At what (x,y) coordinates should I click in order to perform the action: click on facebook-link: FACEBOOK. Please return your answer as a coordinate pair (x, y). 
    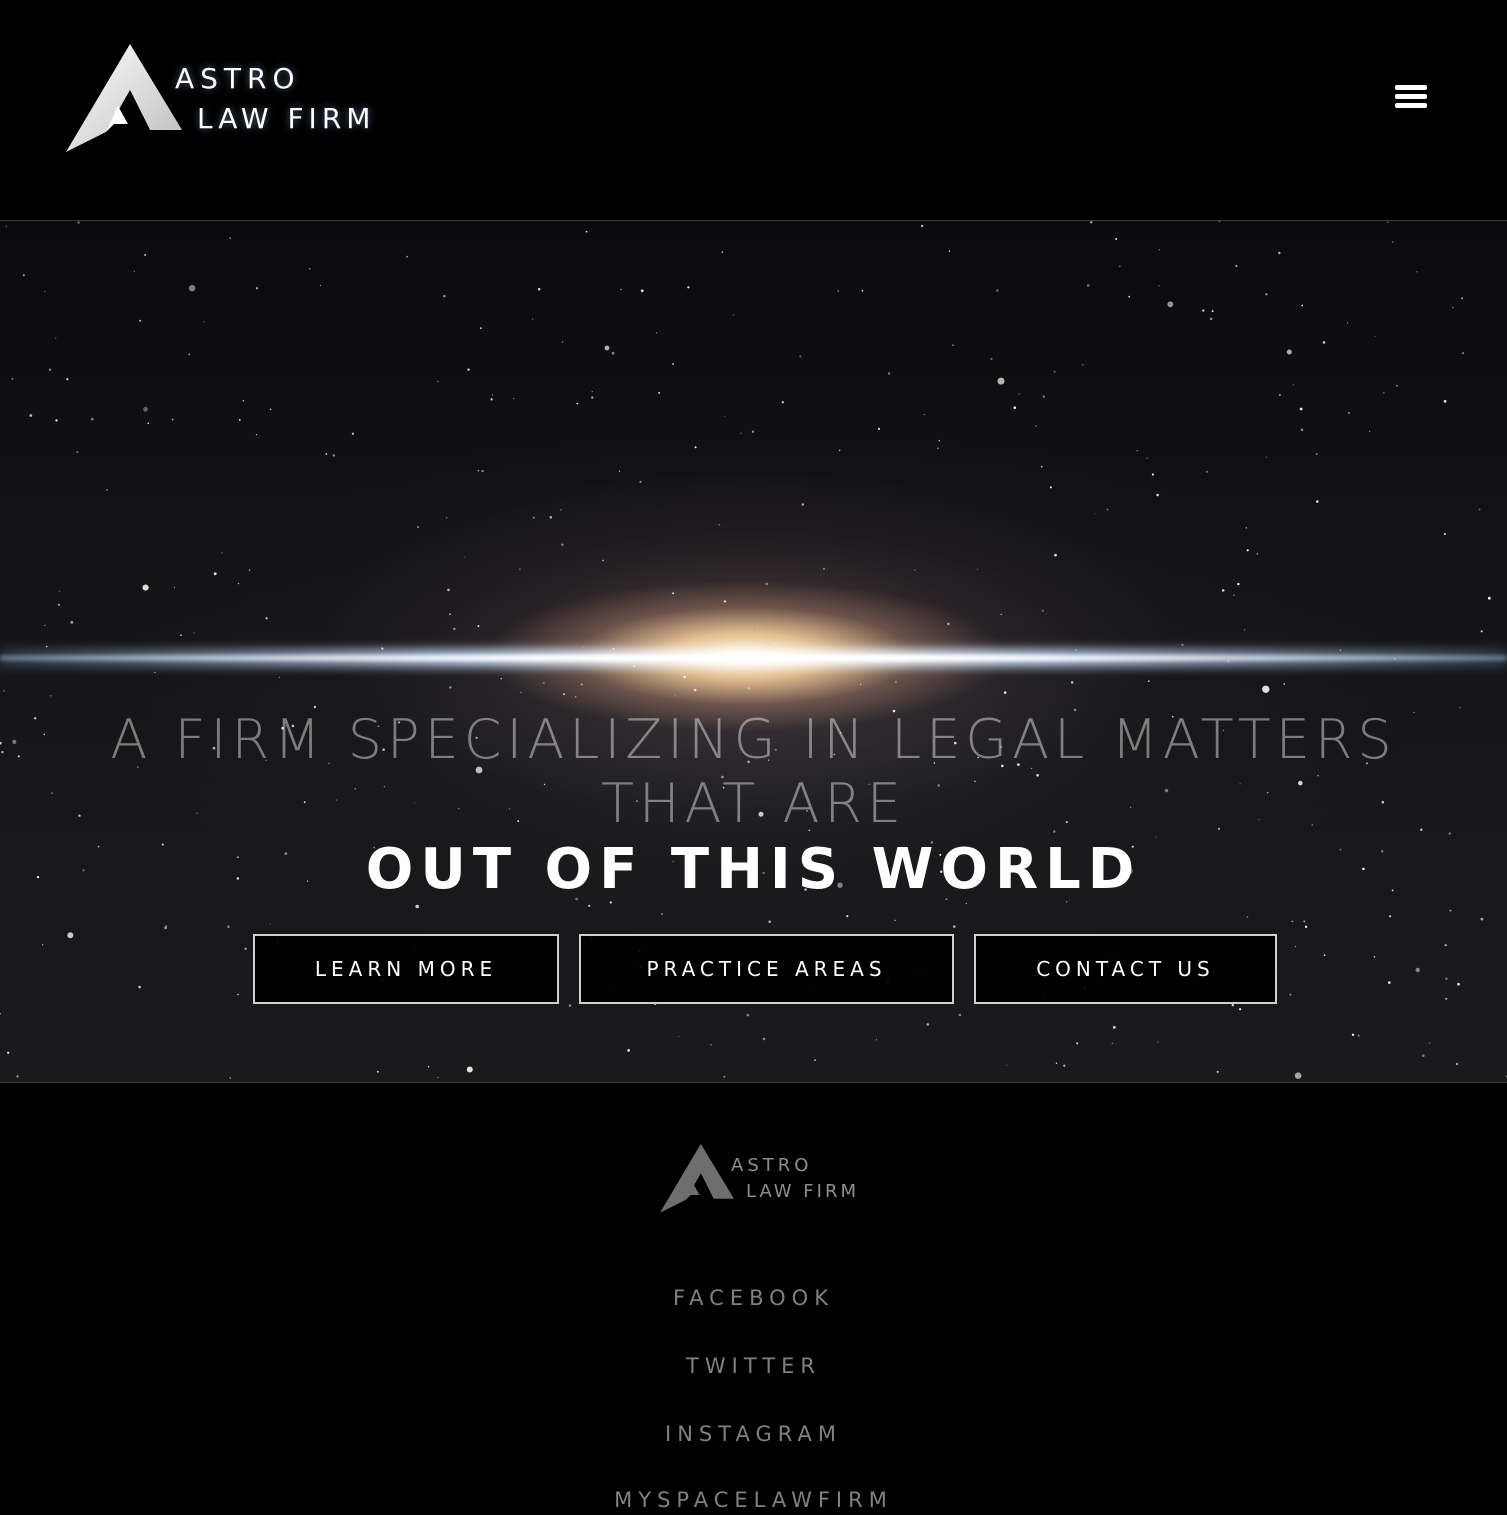
    Looking at the image, I should click on (753, 1298).